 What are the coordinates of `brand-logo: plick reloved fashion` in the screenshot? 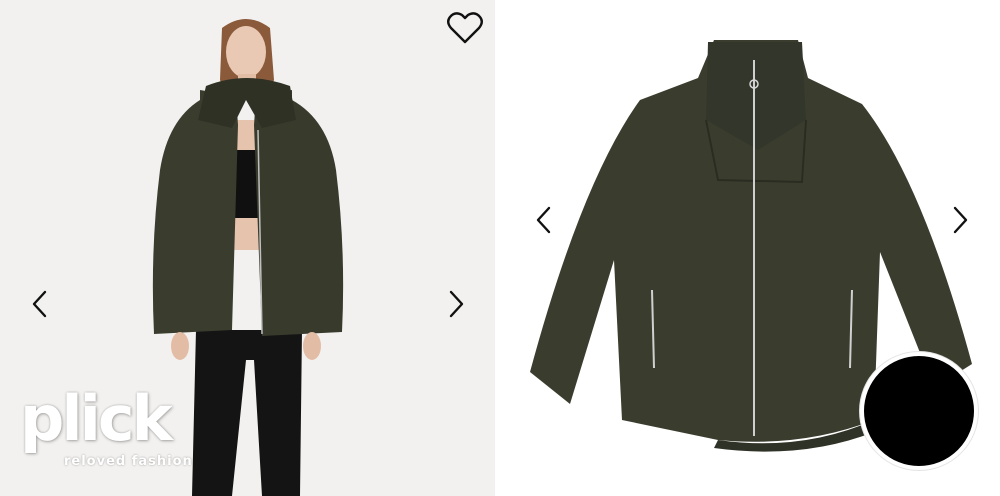 It's located at (106, 433).